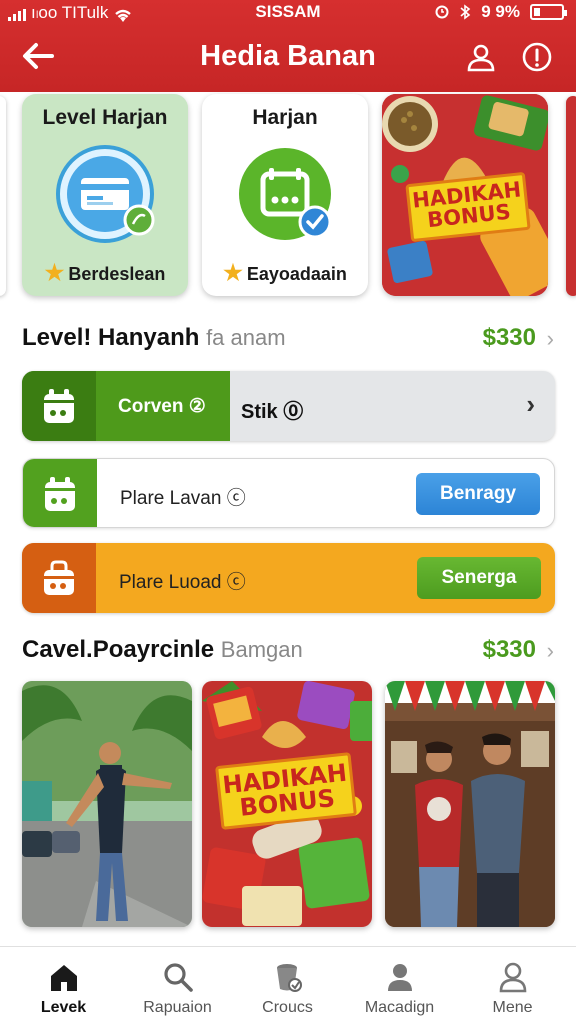 The height and width of the screenshot is (1024, 576). I want to click on status-bar: ı၊oo TITulk SISSAM 9 9%, so click(288, 13).